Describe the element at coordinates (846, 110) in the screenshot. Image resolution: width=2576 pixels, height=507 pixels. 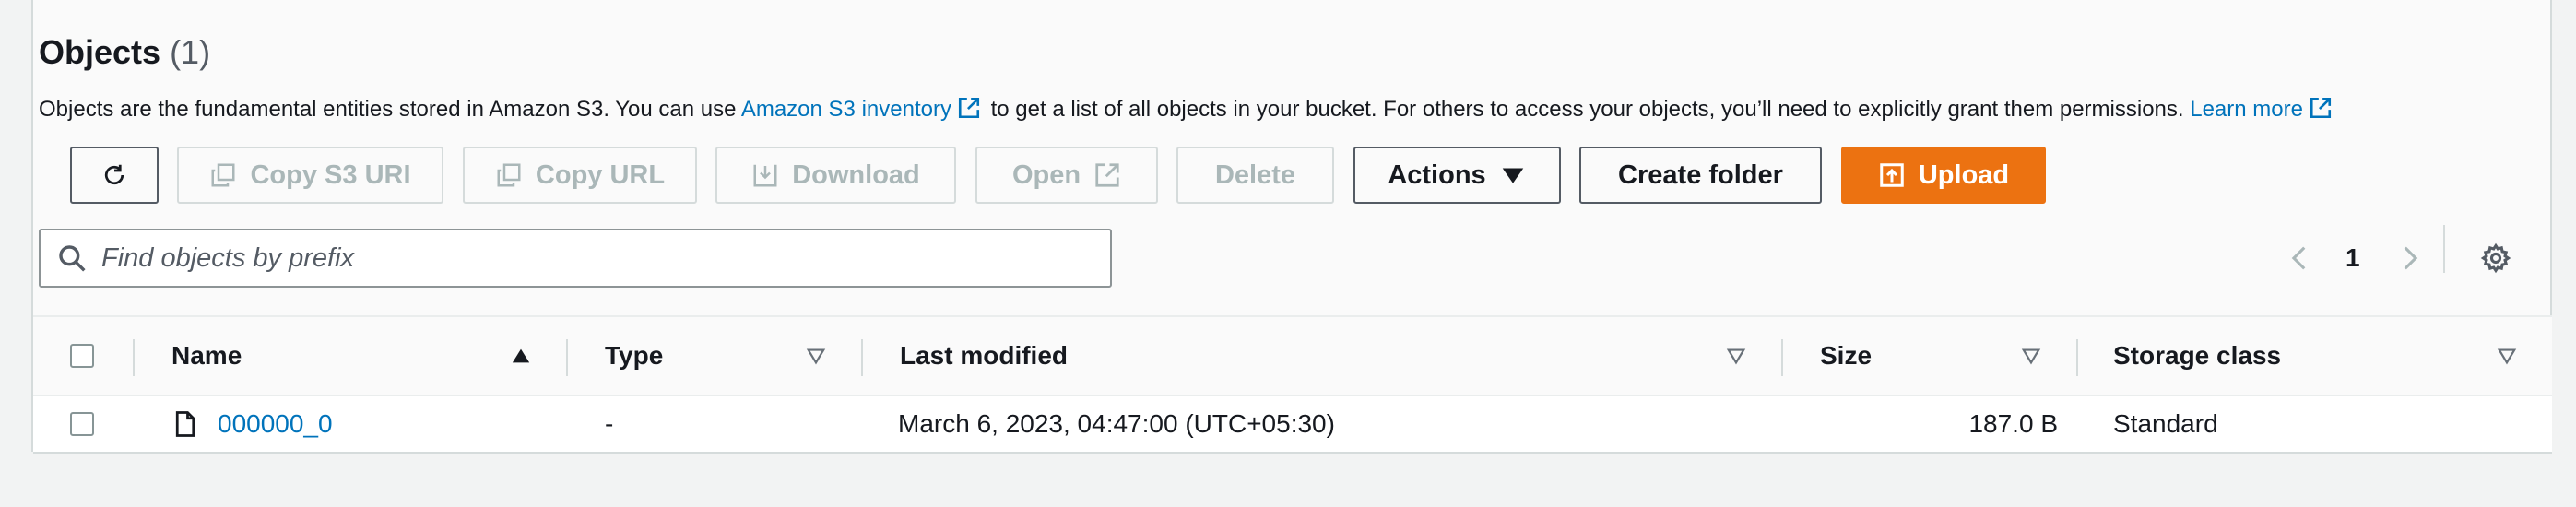
I see `s3-inventory-link: Amazon S3 inventory` at that location.